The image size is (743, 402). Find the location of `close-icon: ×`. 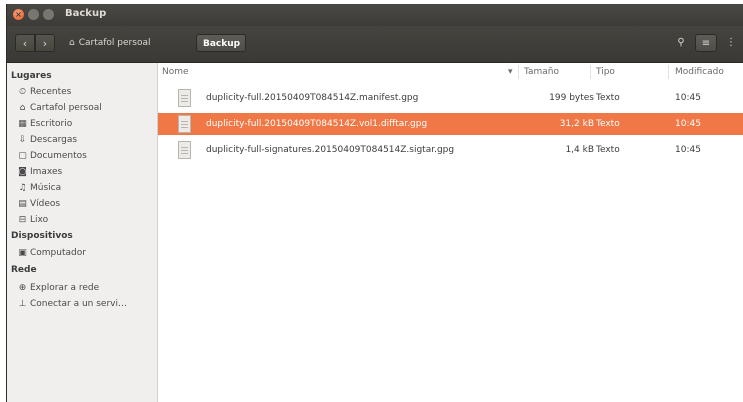

close-icon: × is located at coordinates (18, 14).